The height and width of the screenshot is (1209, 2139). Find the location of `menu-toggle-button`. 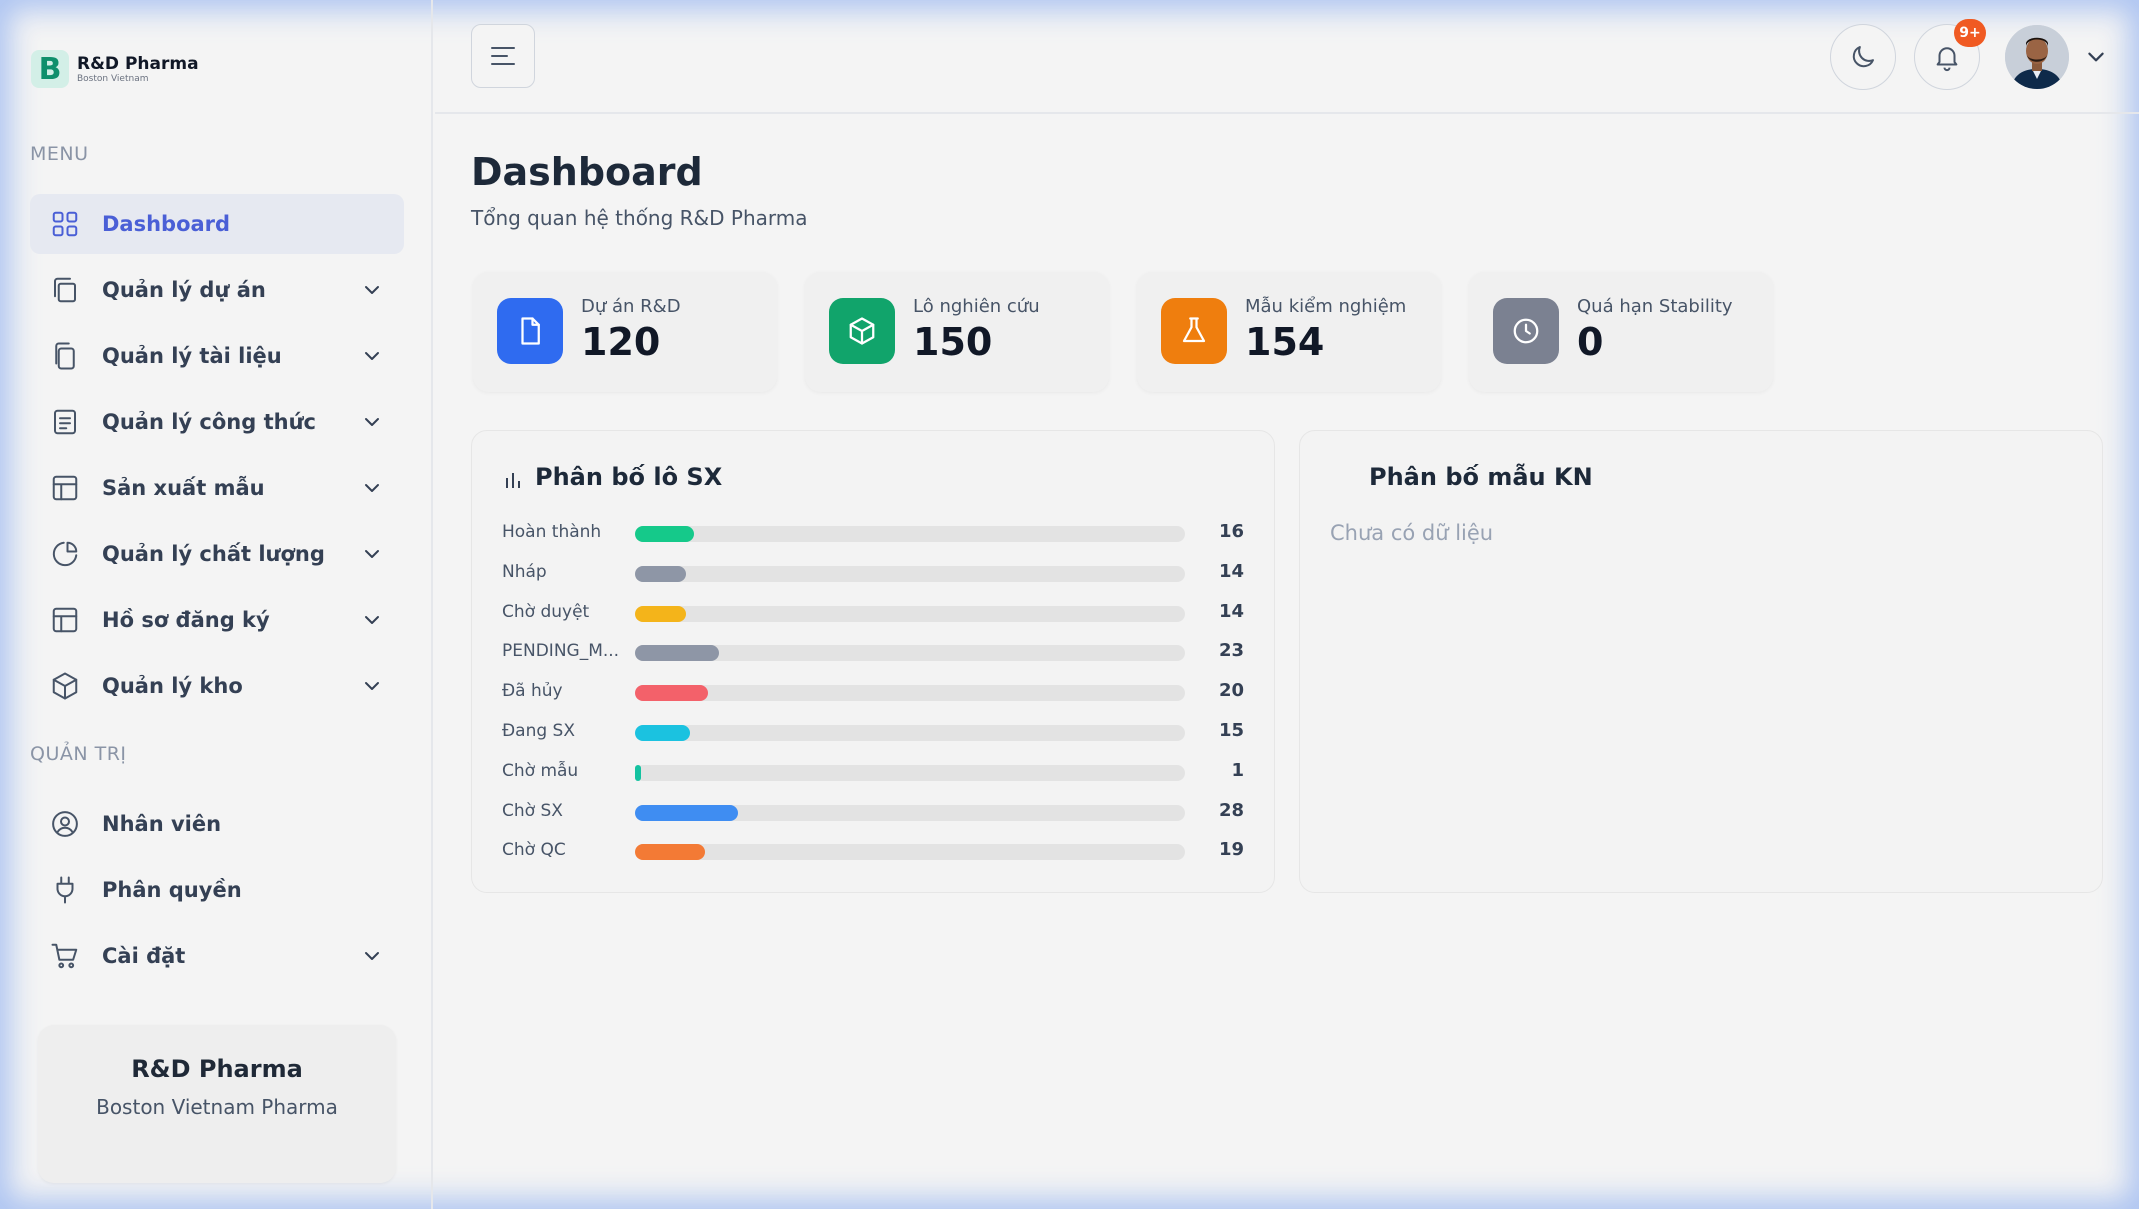

menu-toggle-button is located at coordinates (503, 56).